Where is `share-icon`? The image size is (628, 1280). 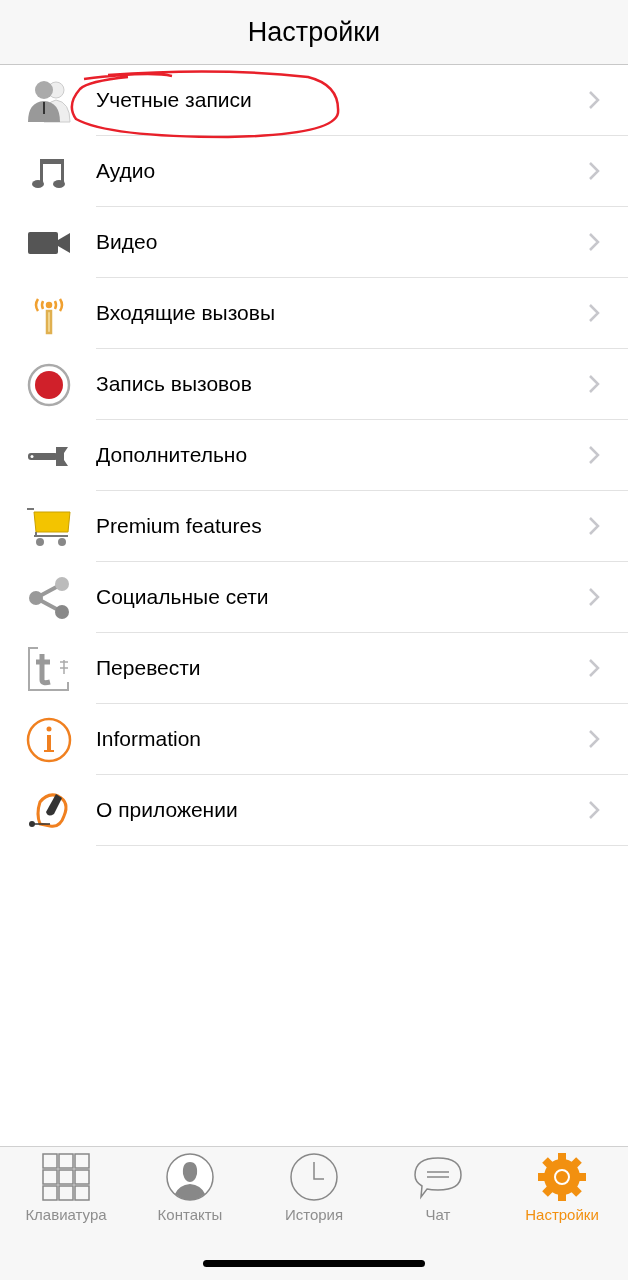
share-icon is located at coordinates (49, 597).